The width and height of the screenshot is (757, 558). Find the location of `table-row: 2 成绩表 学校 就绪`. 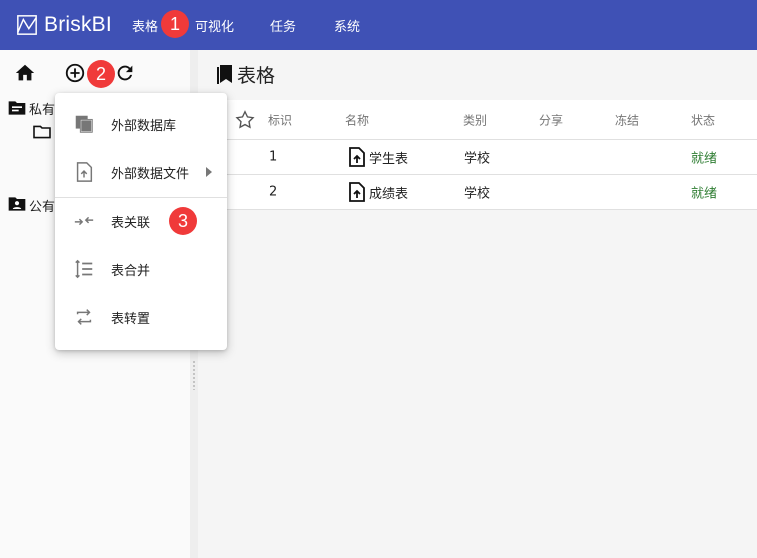

table-row: 2 成绩表 学校 就绪 is located at coordinates (483, 192).